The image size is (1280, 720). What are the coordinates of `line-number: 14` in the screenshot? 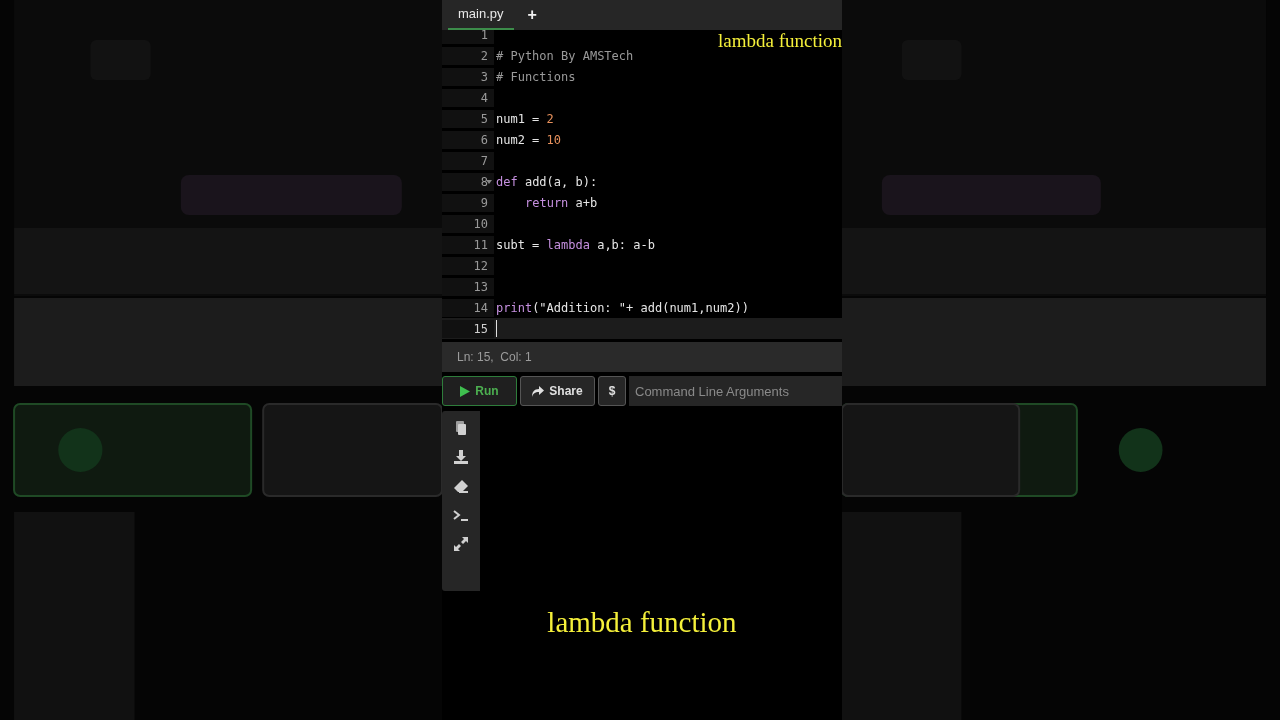 It's located at (480, 308).